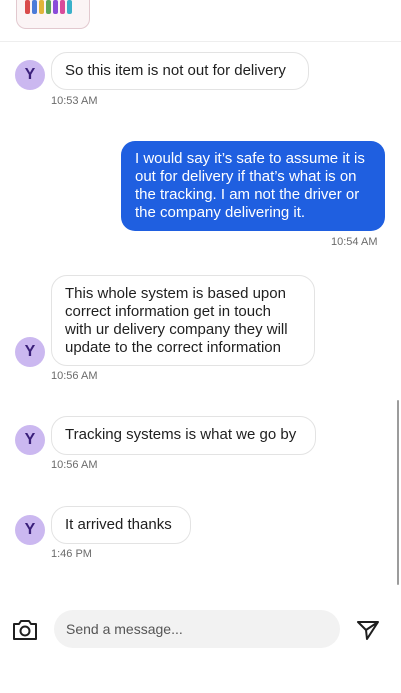 This screenshot has height=693, width=401. Describe the element at coordinates (74, 101) in the screenshot. I see `message-timestamp: 10:53 AM` at that location.